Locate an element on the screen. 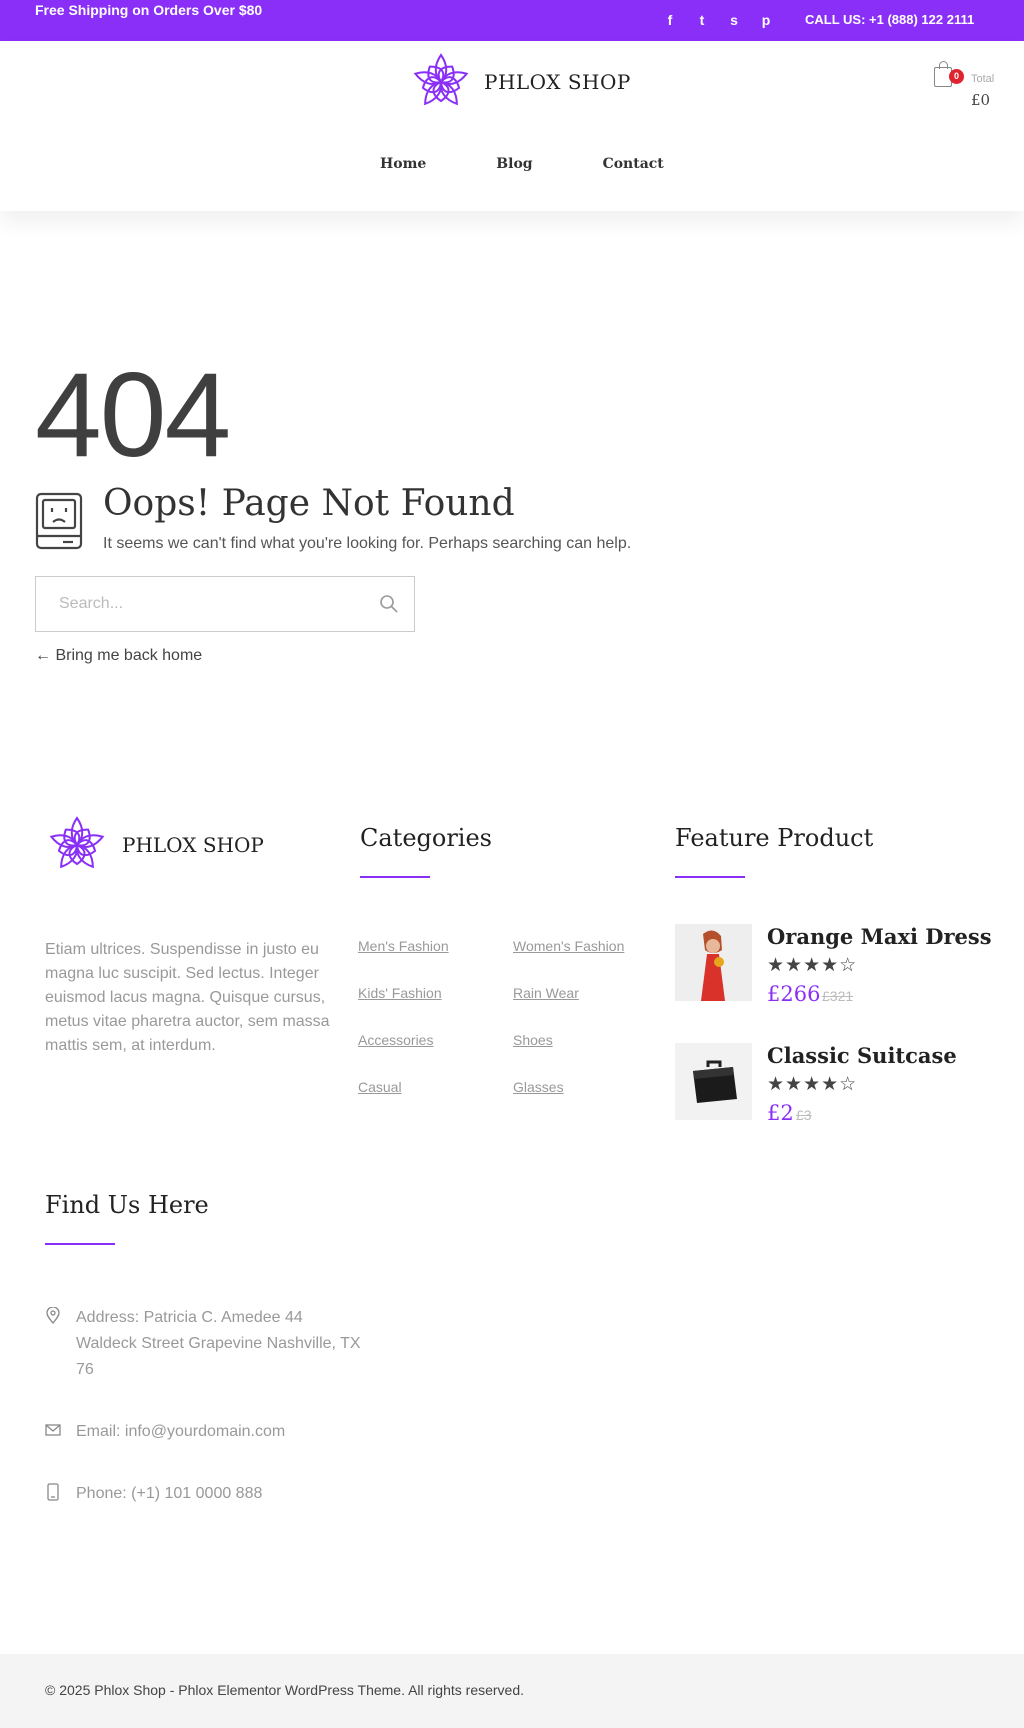 The image size is (1024, 1728). feature-product-title: Feature Product is located at coordinates (774, 838).